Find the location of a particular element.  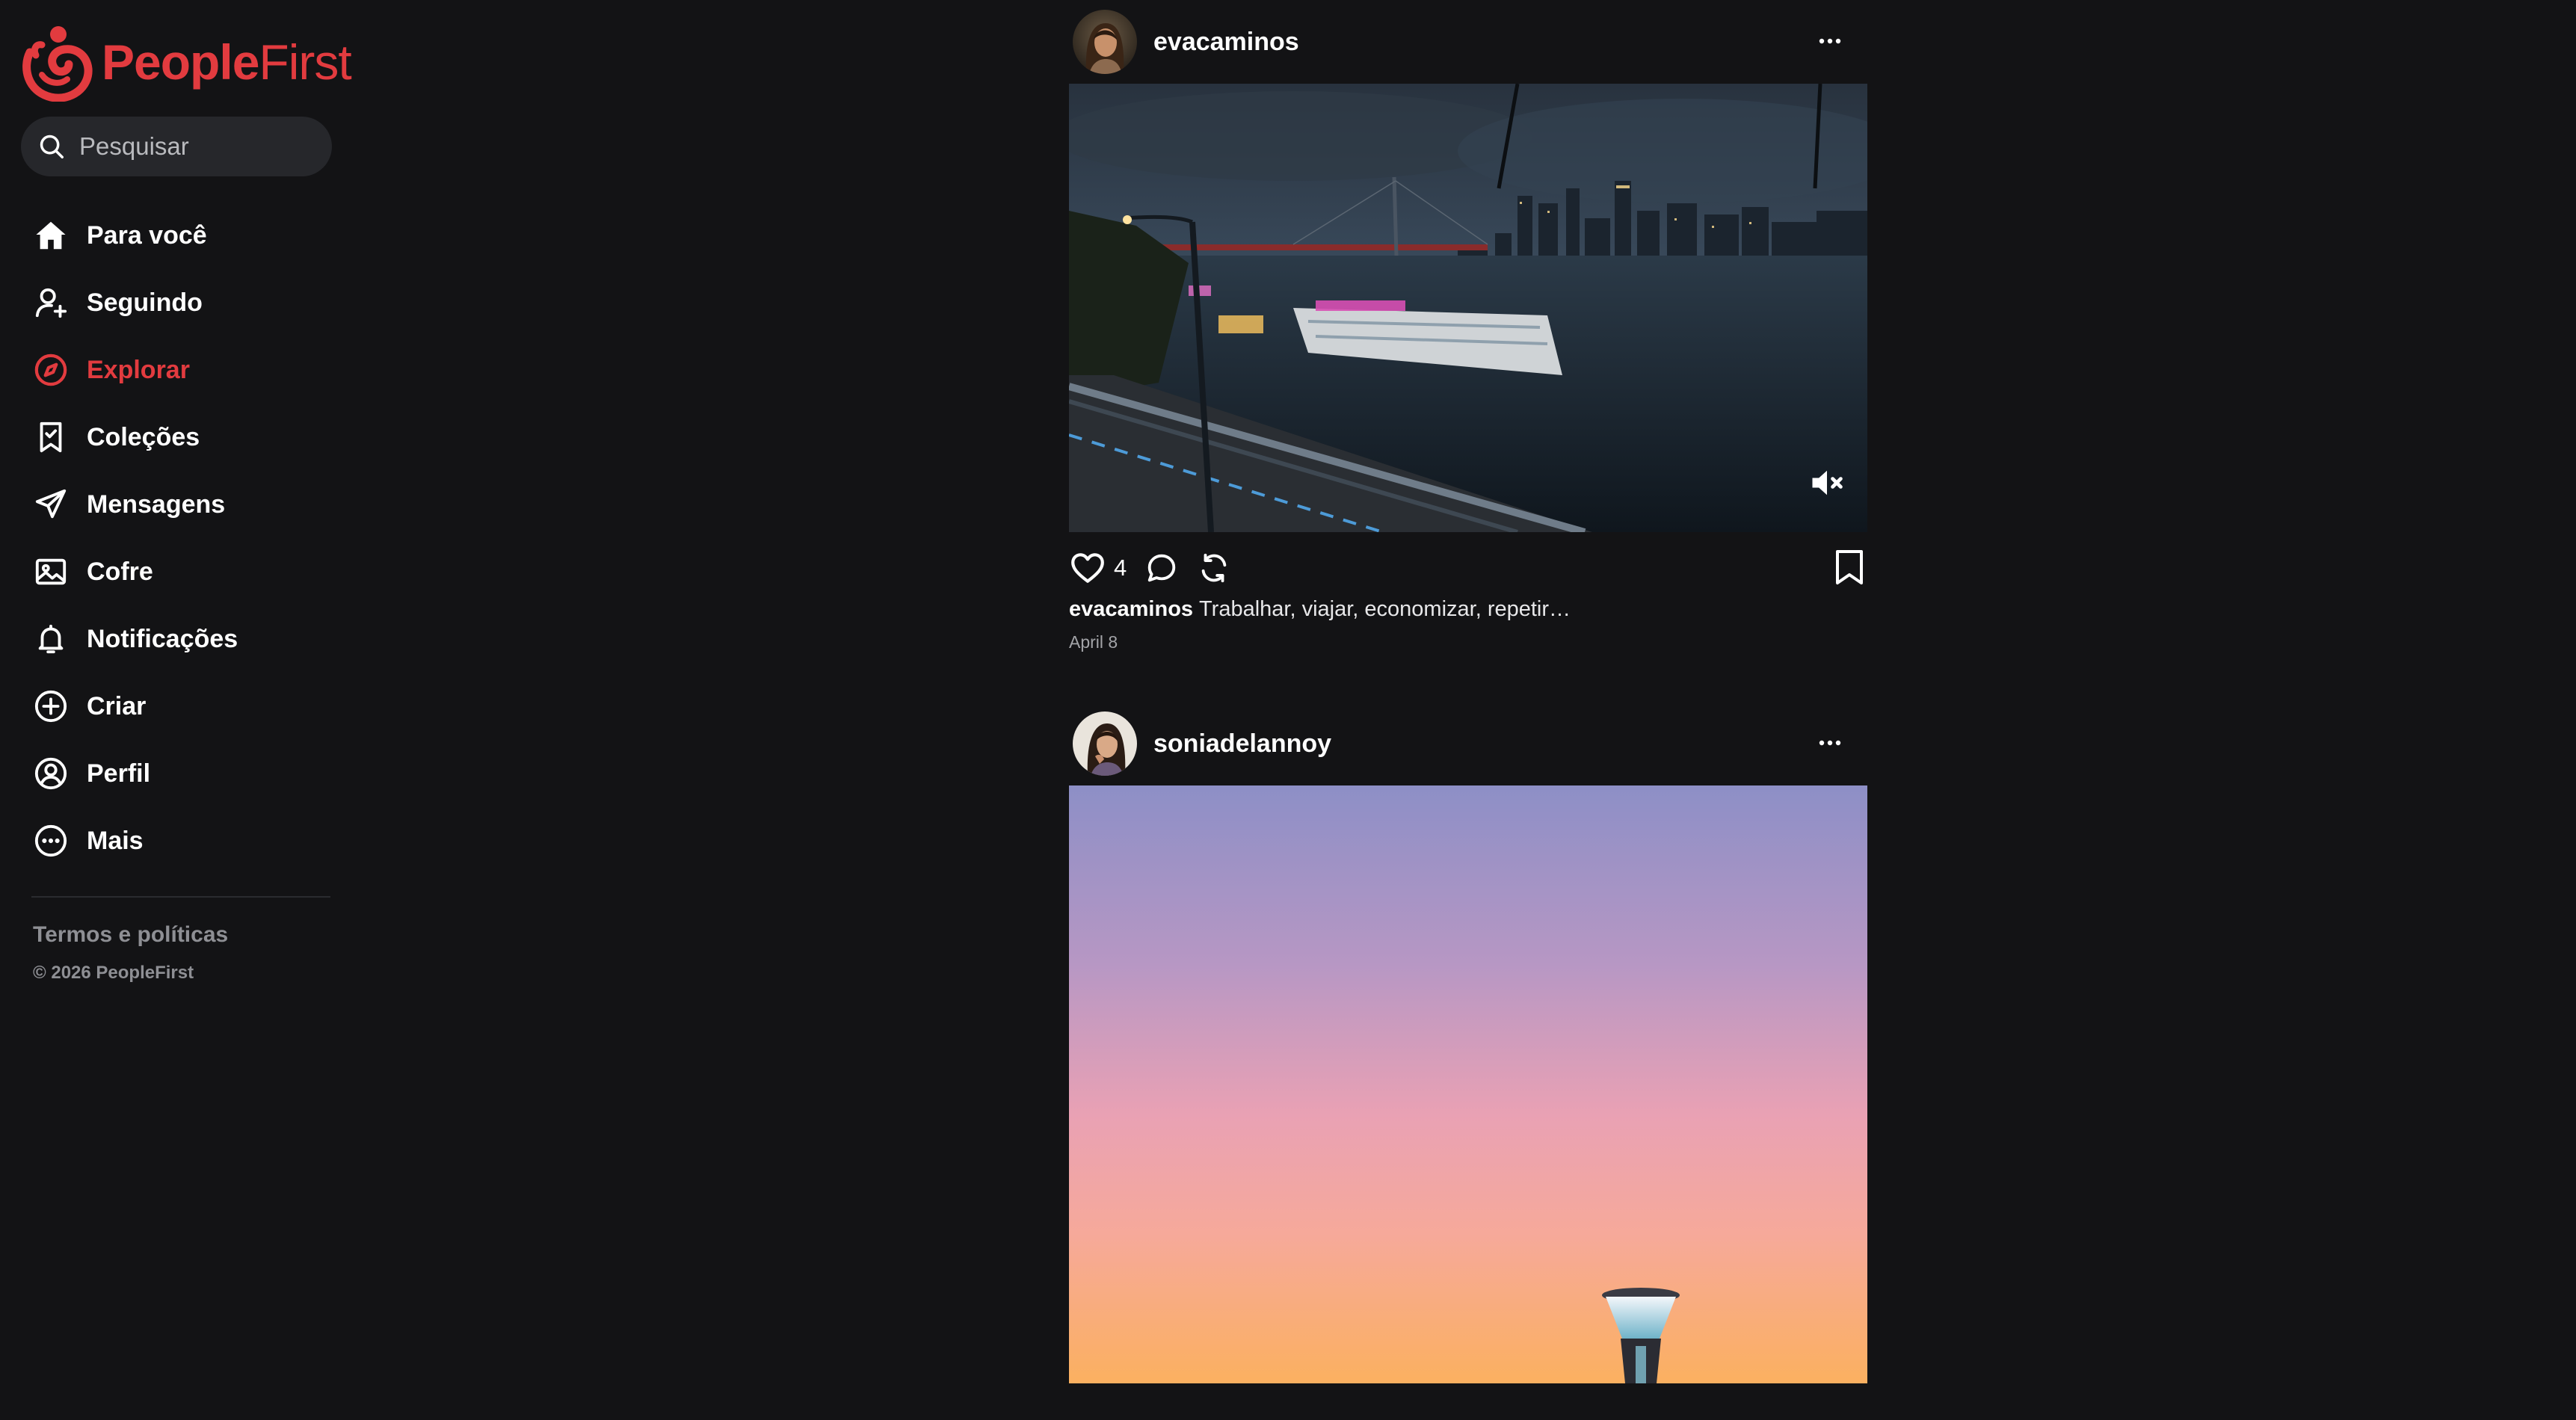

nav-item-cofre: Cofre is located at coordinates (178, 571).